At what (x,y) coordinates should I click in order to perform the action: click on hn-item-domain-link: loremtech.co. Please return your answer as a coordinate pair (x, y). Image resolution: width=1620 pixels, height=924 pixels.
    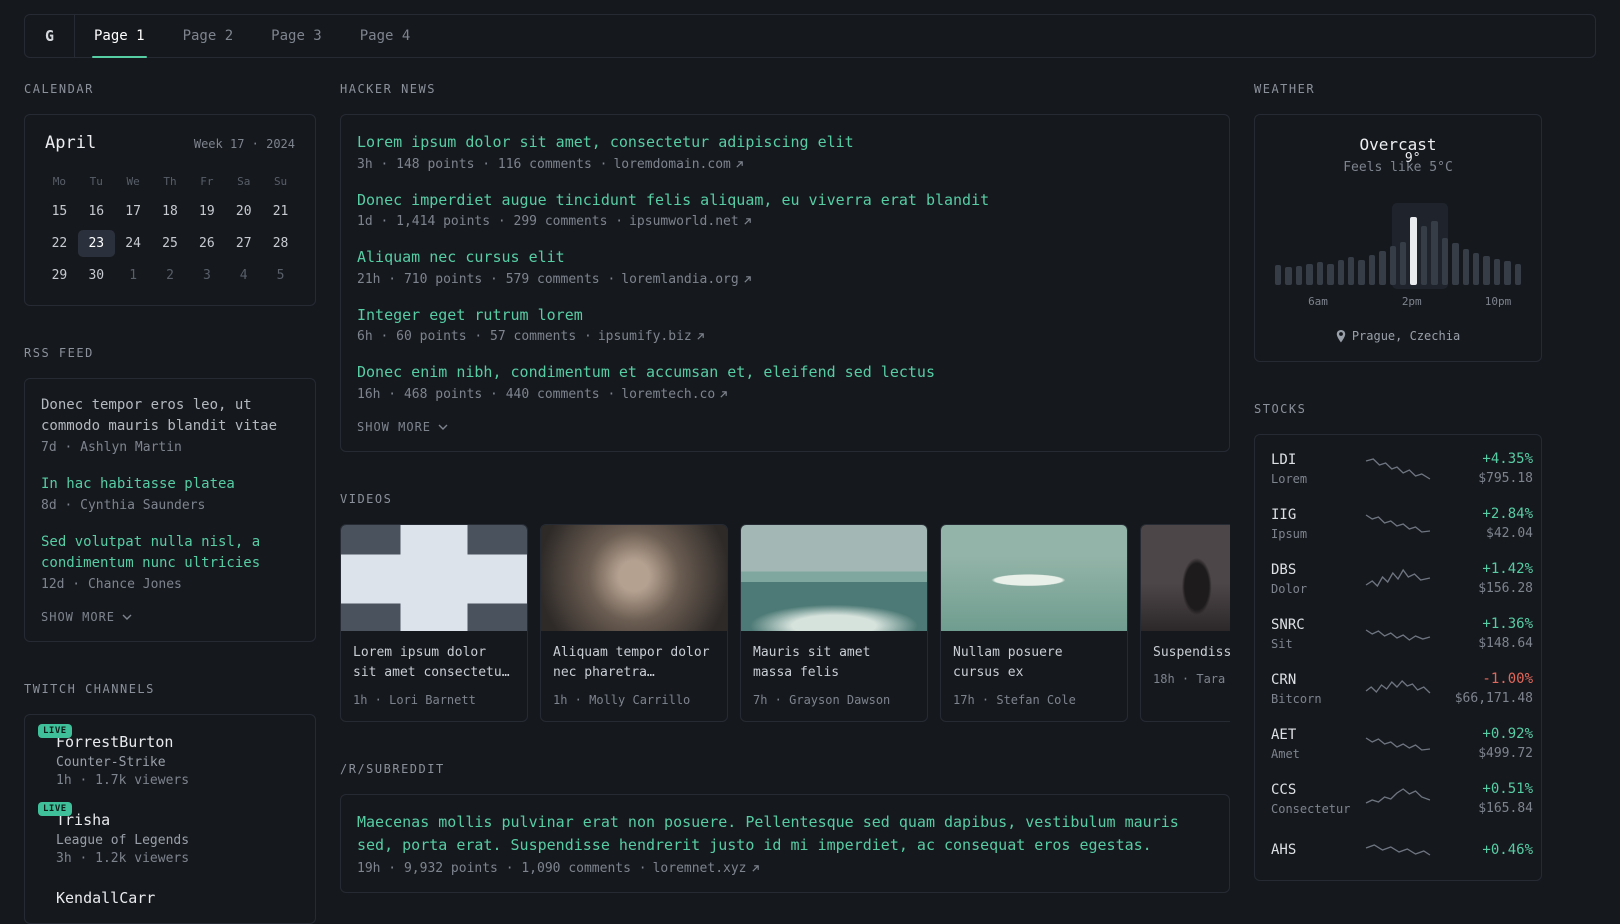
    Looking at the image, I should click on (674, 394).